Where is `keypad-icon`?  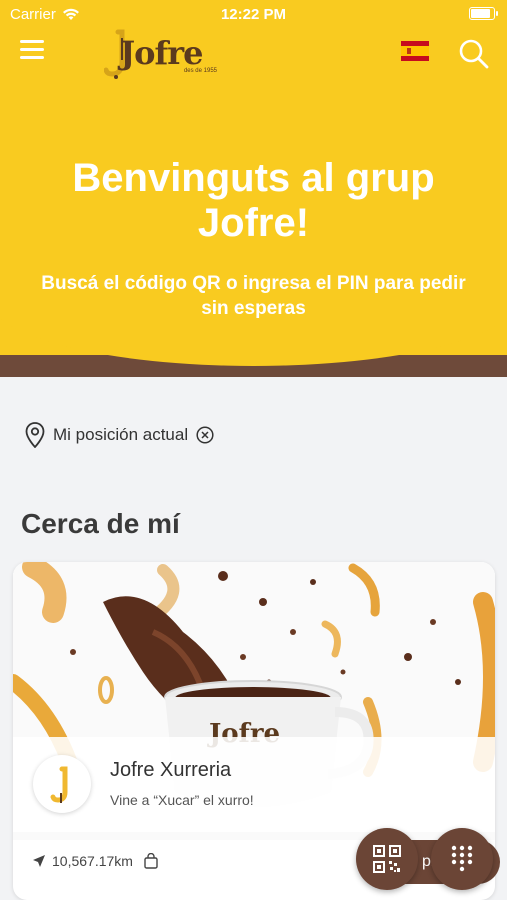
keypad-icon is located at coordinates (462, 858).